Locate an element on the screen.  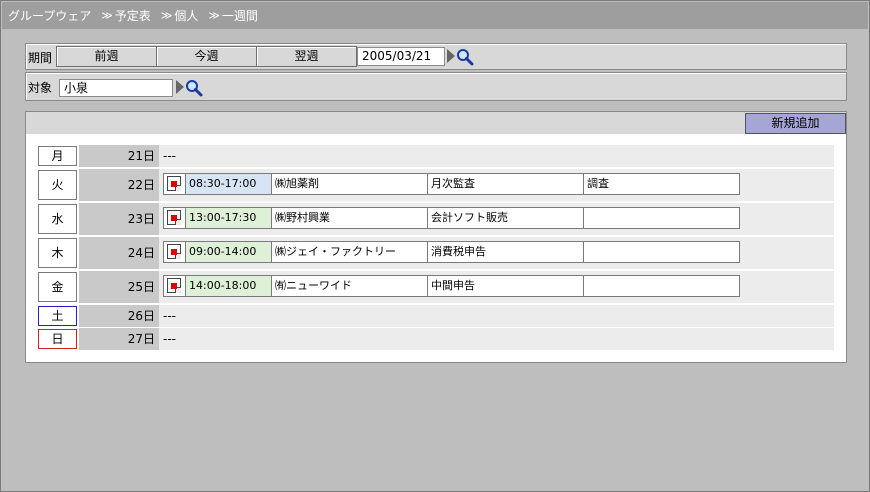
day-row-tue: 火 22日 08:30-17:00 ㈱旭薬剤 月次監査 調査 is located at coordinates (435, 185).